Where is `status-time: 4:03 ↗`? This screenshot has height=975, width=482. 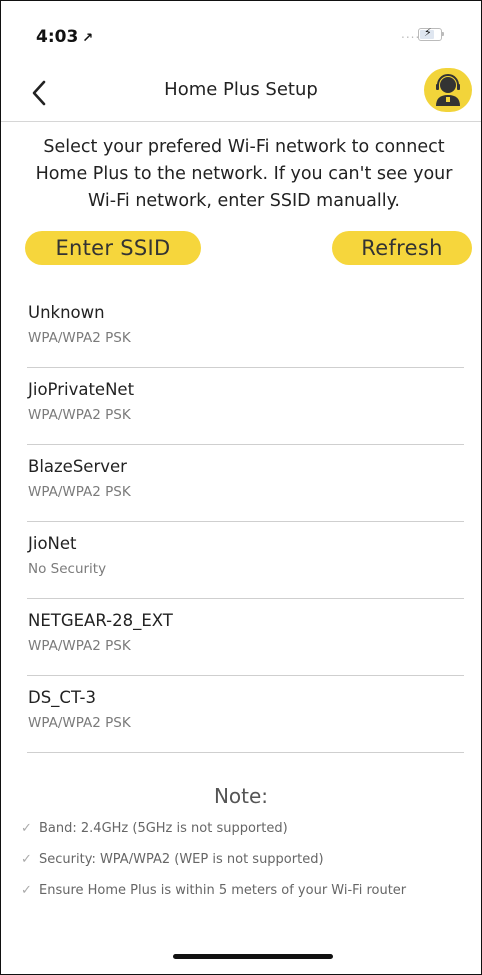
status-time: 4:03 ↗ is located at coordinates (64, 37).